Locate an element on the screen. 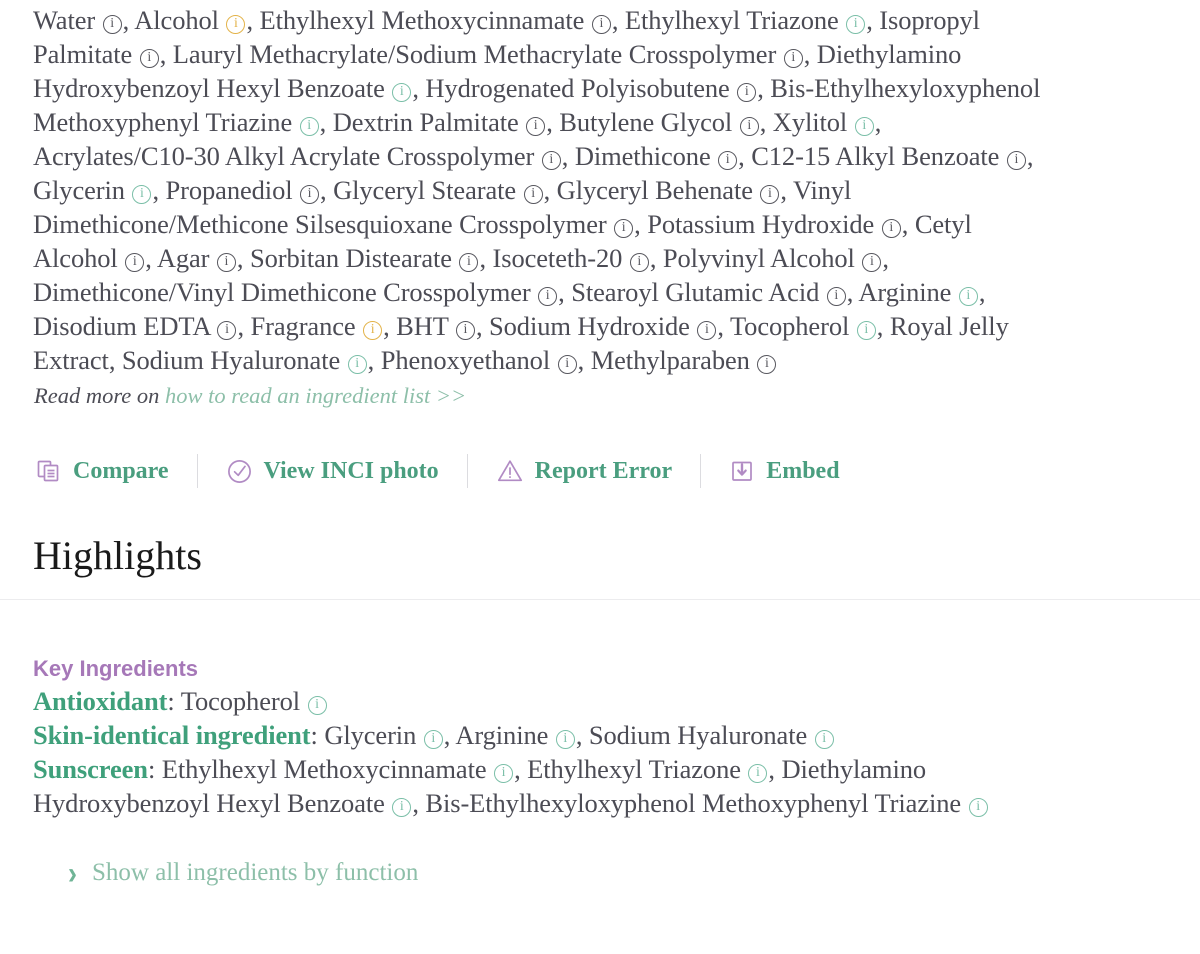 The width and height of the screenshot is (1200, 954). ingredient-name: Xylitol is located at coordinates (810, 122).